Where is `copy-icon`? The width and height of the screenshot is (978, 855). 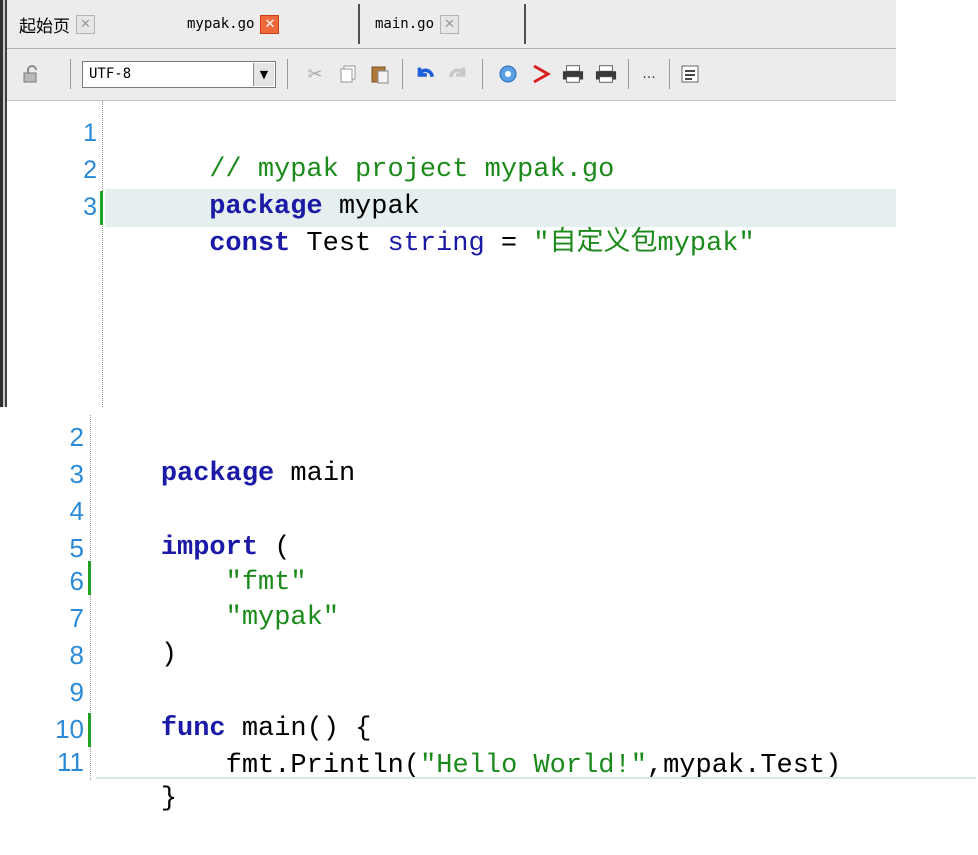
copy-icon is located at coordinates (348, 74).